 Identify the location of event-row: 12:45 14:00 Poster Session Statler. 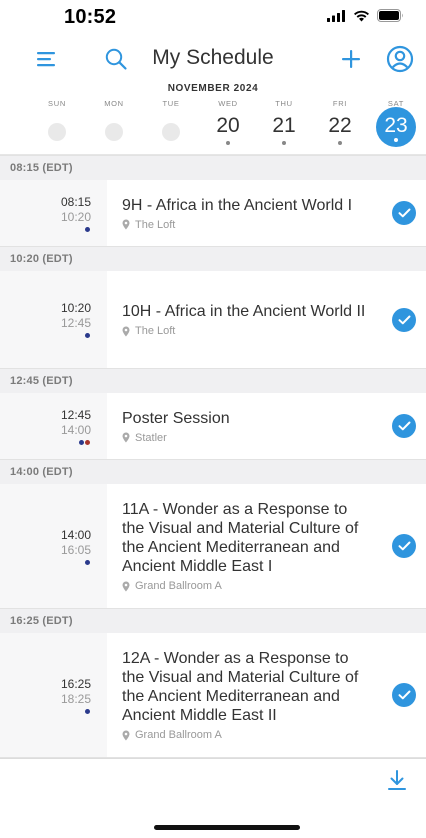
(213, 426).